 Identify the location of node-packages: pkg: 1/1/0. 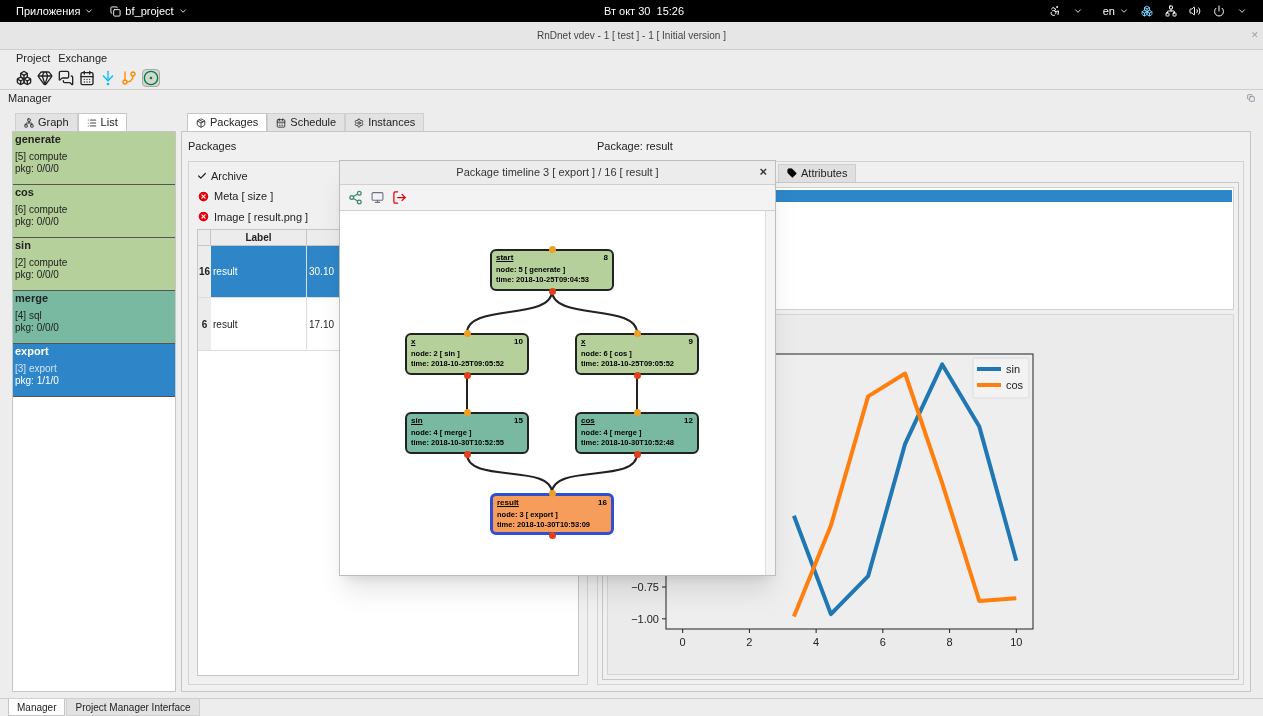
(37, 381).